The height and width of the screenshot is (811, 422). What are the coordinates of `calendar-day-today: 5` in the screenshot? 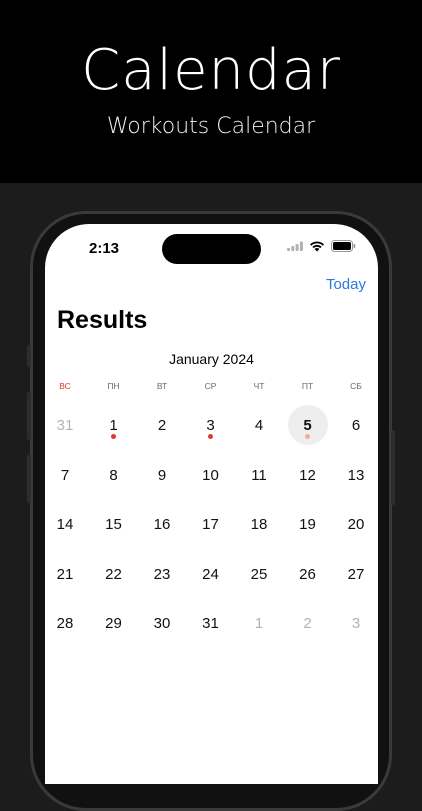 It's located at (307, 425).